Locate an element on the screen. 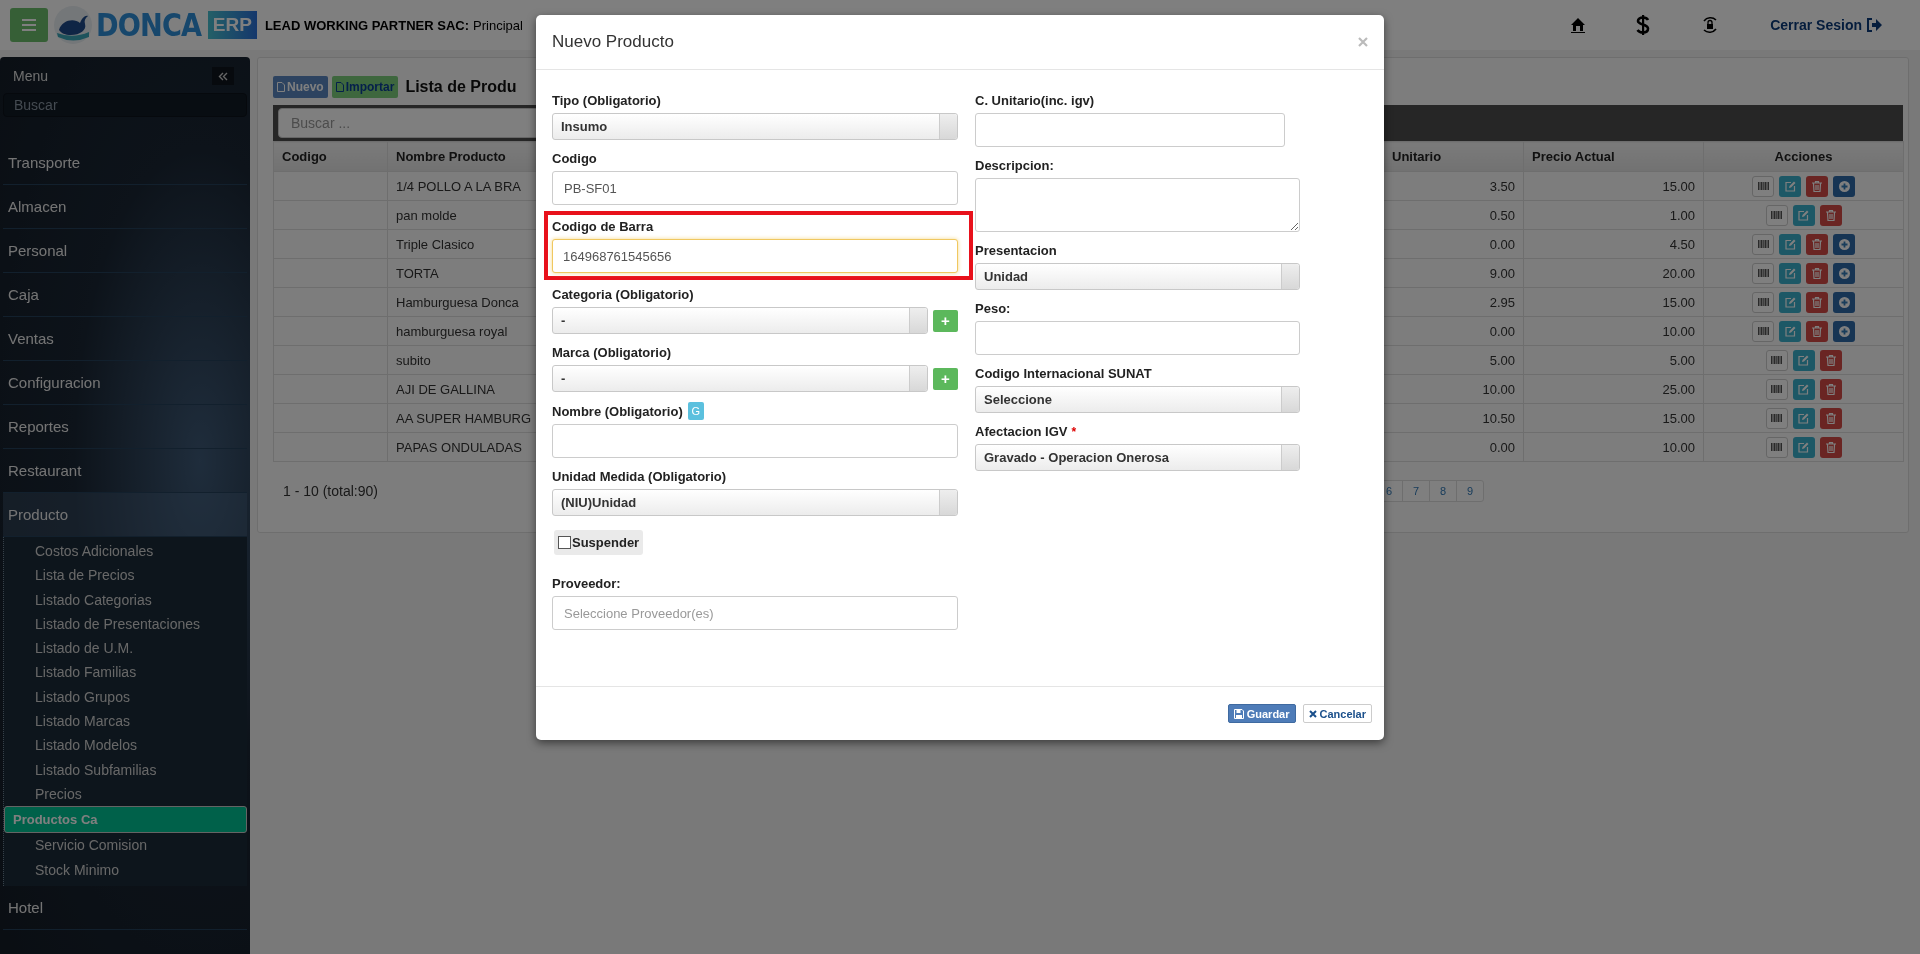 Image resolution: width=1920 pixels, height=954 pixels. field-label: Nombre (Obligatorio) is located at coordinates (617, 411).